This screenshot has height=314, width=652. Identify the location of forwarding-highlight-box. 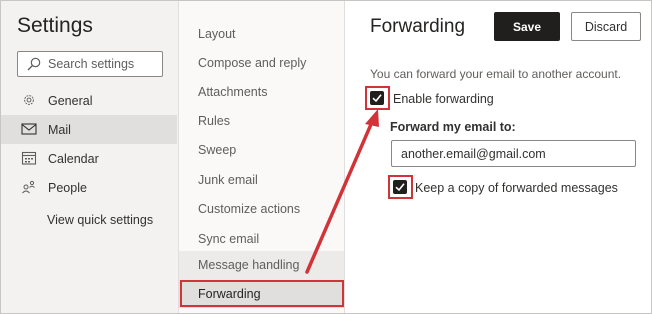
(262, 293).